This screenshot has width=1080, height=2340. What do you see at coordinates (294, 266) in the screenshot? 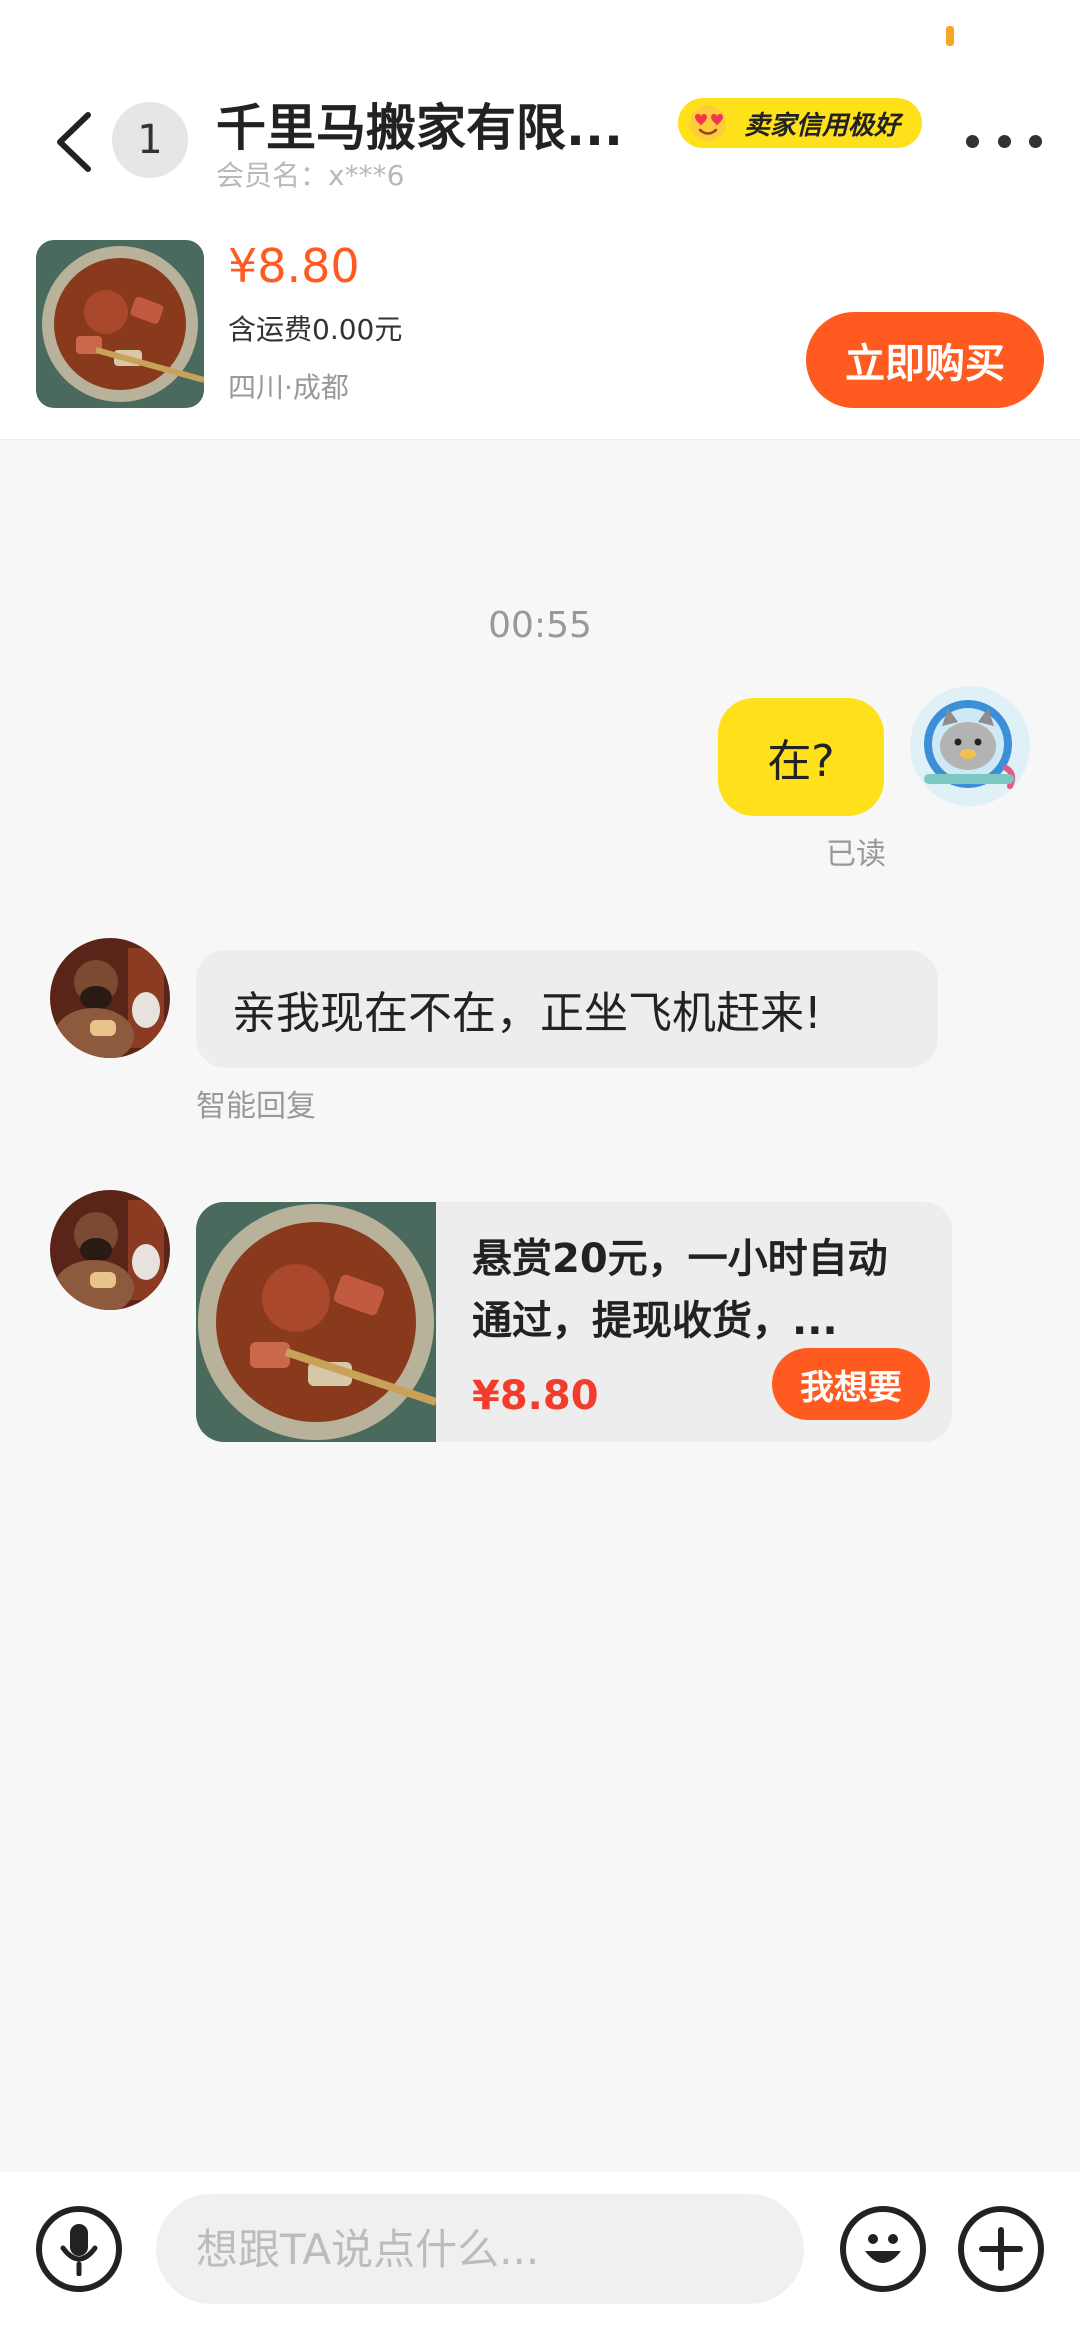
I see `product-price: ¥8.80` at bounding box center [294, 266].